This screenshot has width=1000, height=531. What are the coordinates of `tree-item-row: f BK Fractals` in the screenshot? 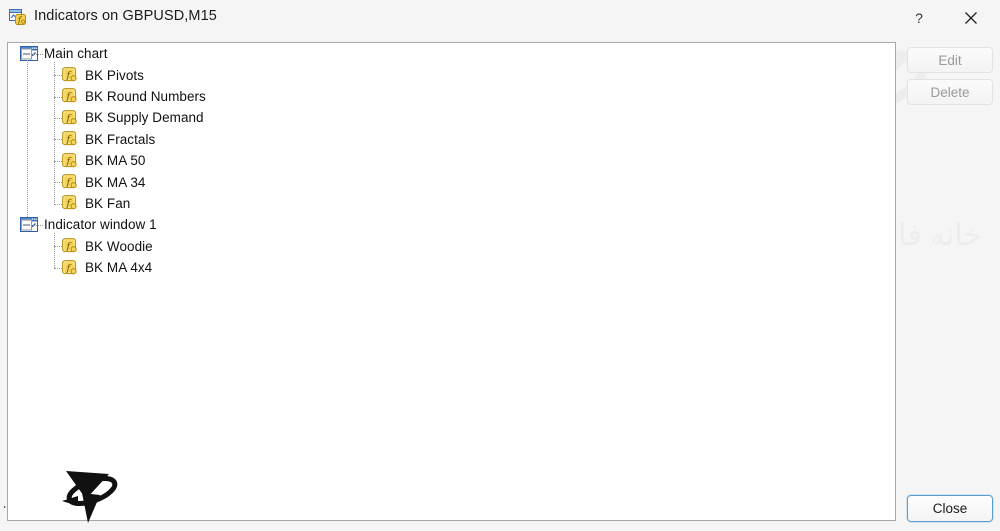 It's located at (451, 139).